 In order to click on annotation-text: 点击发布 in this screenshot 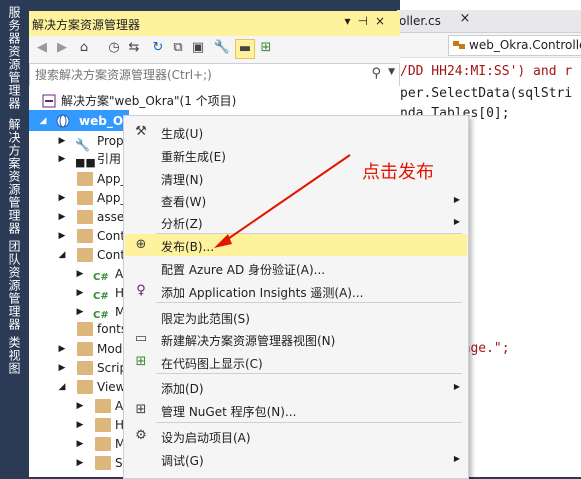, I will do `click(398, 172)`.